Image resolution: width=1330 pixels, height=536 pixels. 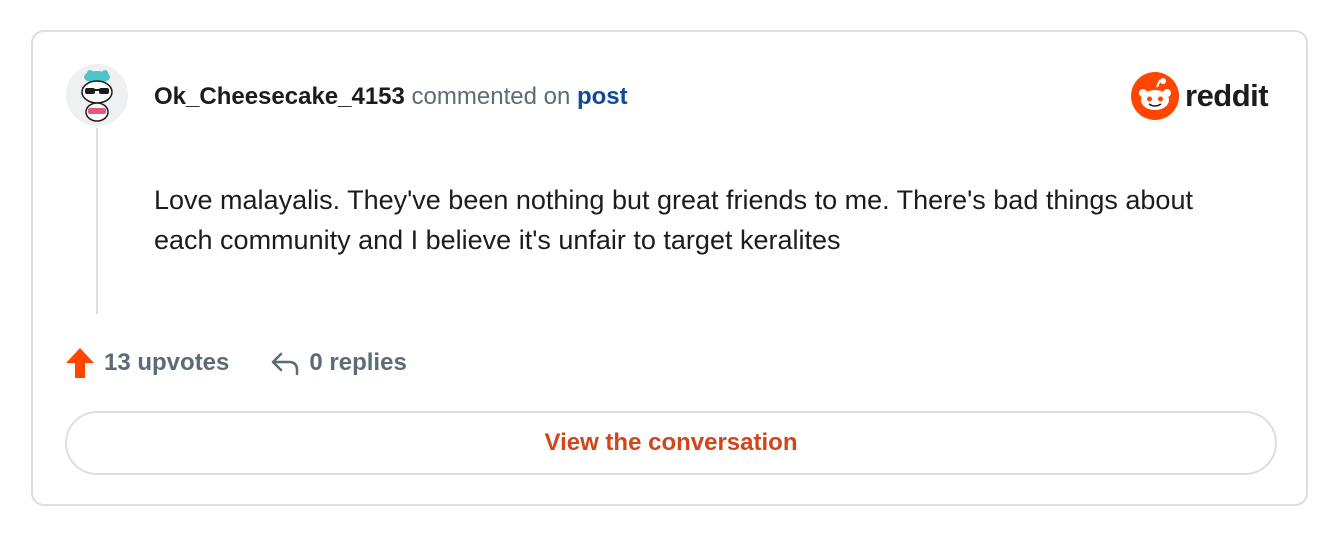 I want to click on snoo-avatar-icon, so click(x=97, y=95).